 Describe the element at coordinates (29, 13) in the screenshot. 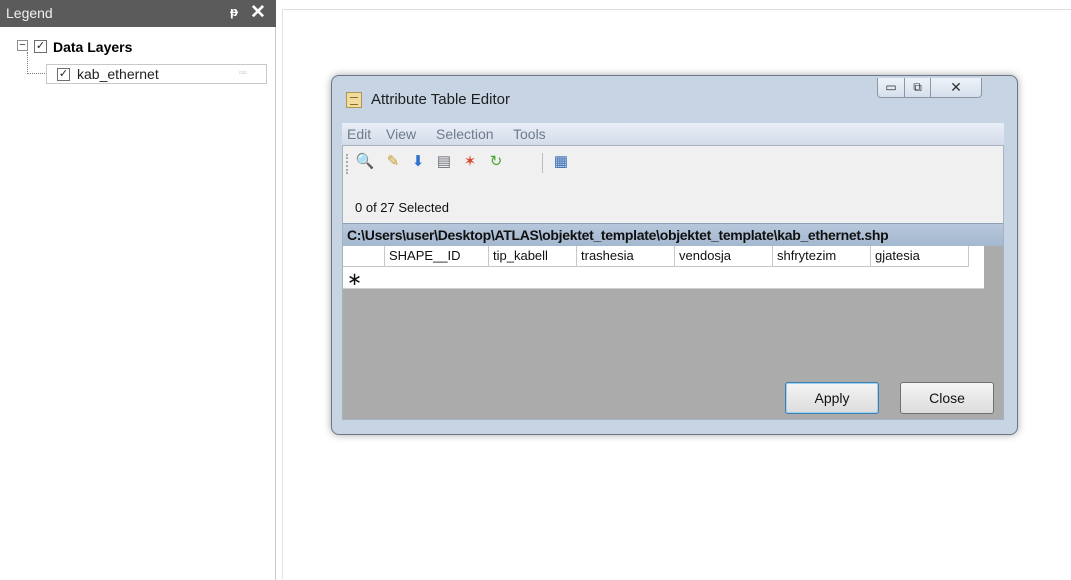

I see `legend-title: Legend` at that location.